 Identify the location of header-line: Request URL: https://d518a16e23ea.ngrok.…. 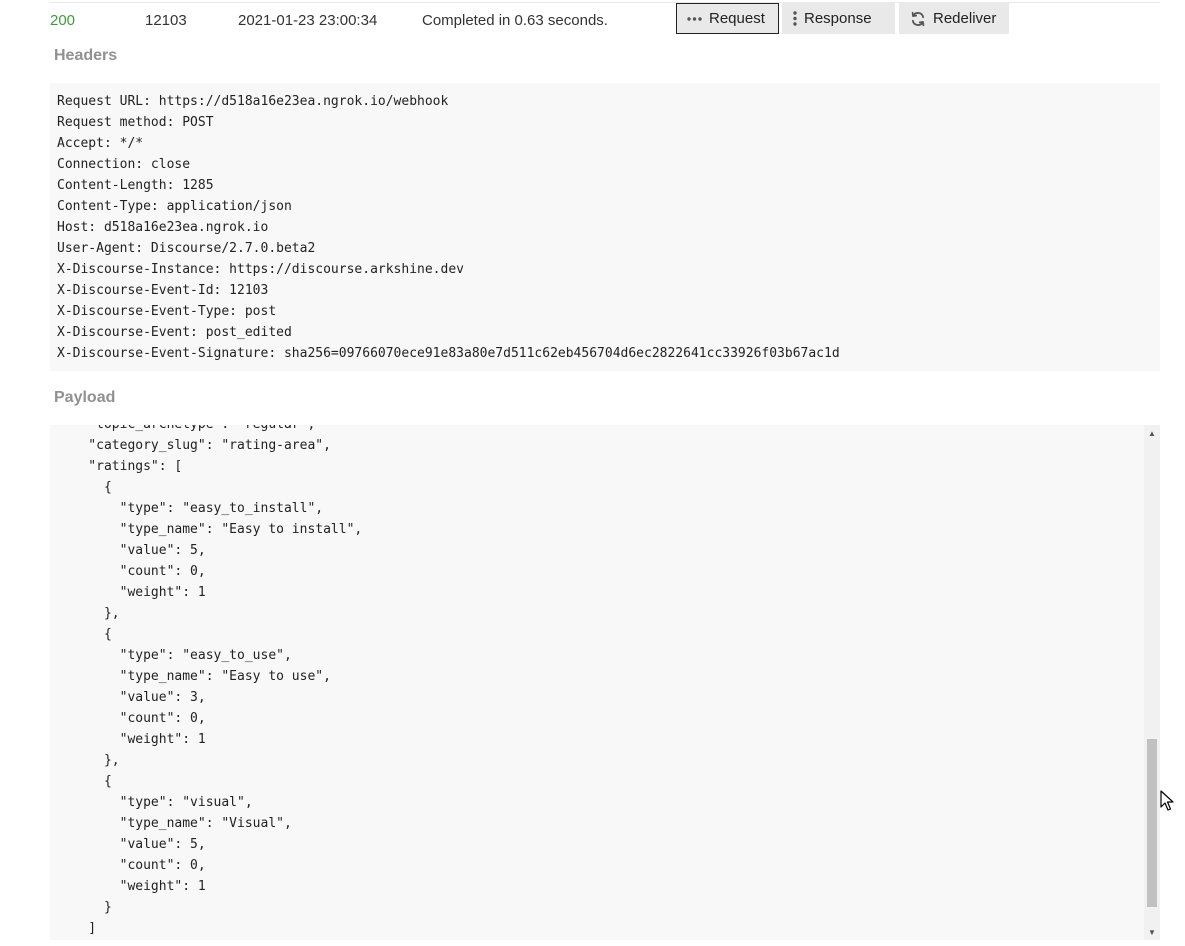
(253, 101).